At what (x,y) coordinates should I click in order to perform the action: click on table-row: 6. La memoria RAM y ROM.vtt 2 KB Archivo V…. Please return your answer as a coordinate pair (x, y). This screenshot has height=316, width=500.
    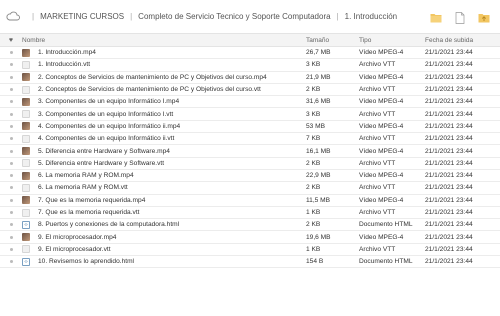
    Looking at the image, I should click on (250, 188).